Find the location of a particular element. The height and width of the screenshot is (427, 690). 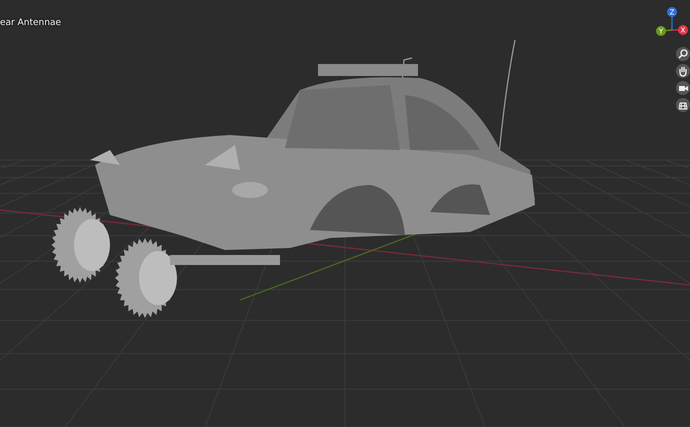

hand-icon is located at coordinates (683, 71).